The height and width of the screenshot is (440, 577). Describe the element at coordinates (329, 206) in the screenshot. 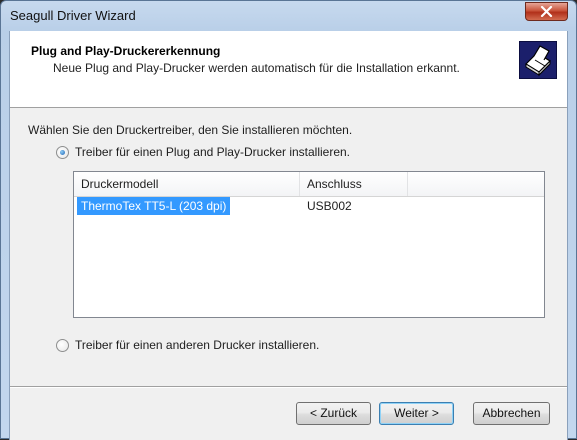

I see `printer-port-cell: USB002` at that location.